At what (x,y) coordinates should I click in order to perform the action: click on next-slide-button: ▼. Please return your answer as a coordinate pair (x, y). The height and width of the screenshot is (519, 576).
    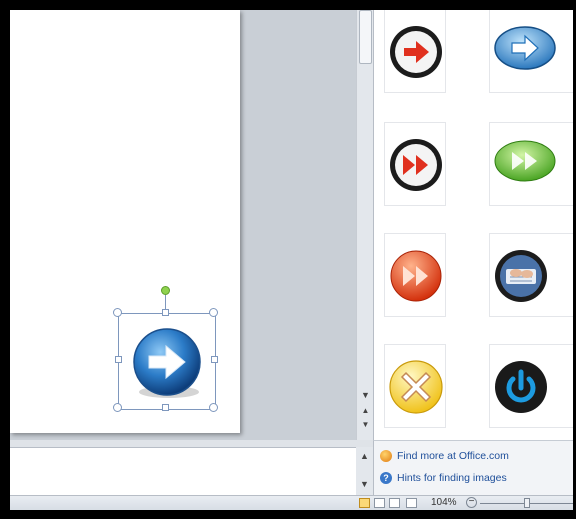
    Looking at the image, I should click on (365, 425).